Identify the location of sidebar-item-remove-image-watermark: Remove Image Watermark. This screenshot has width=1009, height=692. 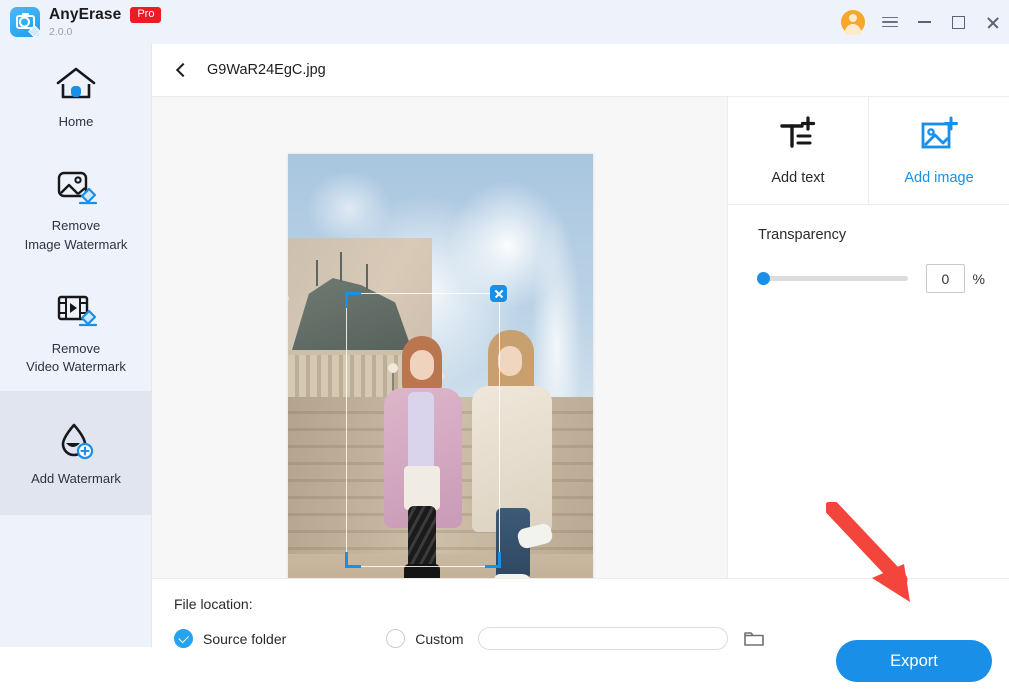
(76, 207).